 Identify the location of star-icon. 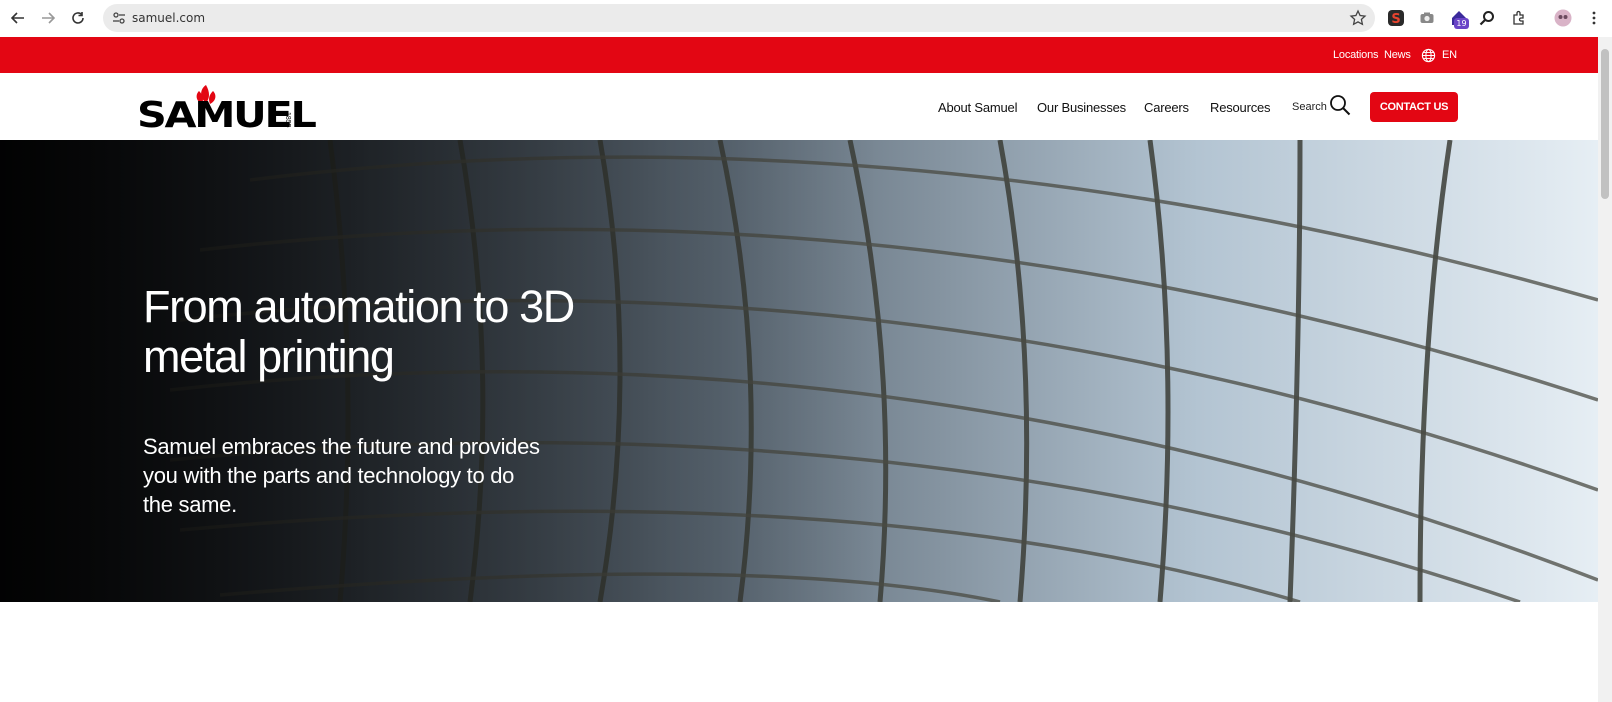
(1358, 18).